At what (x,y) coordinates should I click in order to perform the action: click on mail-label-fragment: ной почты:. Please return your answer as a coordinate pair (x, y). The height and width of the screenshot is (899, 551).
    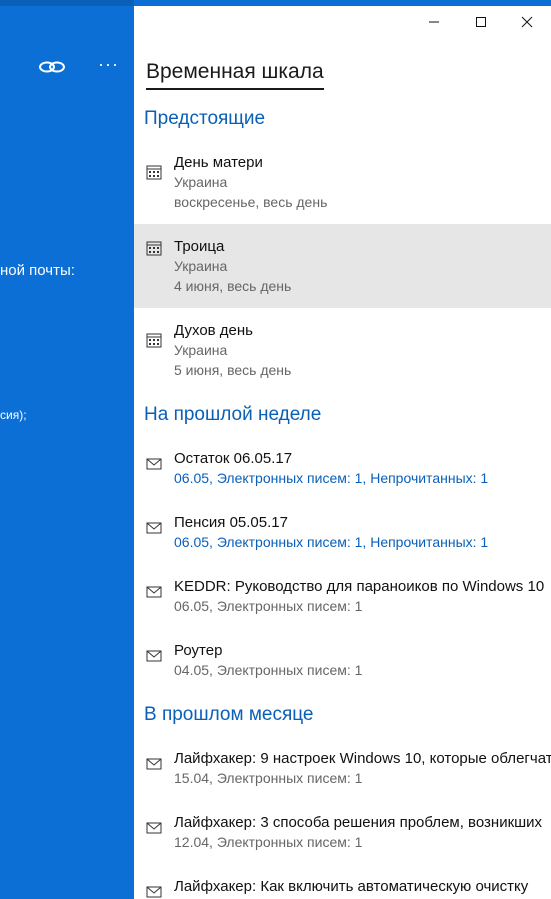
    Looking at the image, I should click on (37, 270).